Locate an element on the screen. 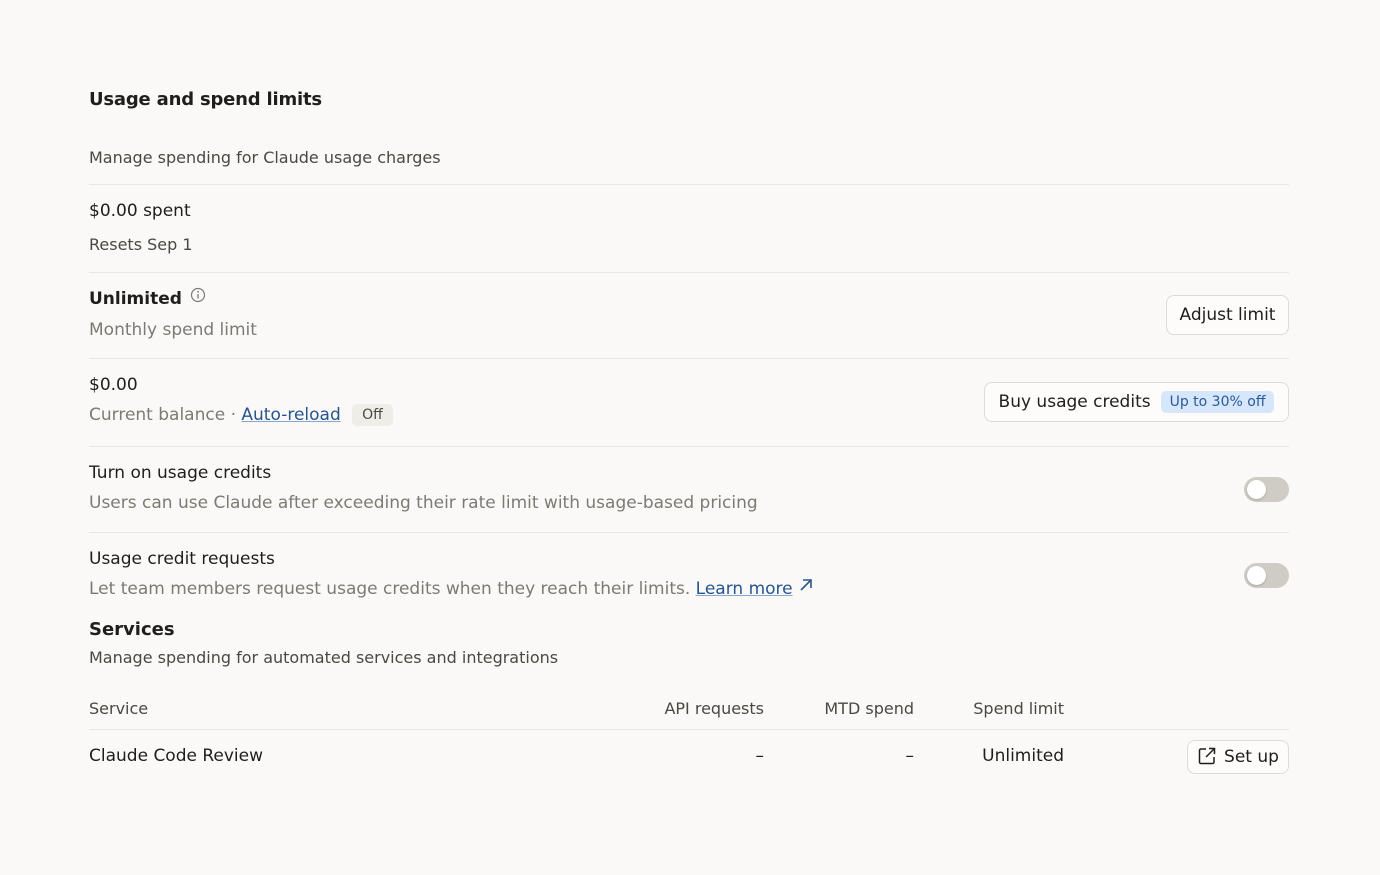 The height and width of the screenshot is (875, 1380). adjust-limit-button: Adjust limit is located at coordinates (1227, 315).